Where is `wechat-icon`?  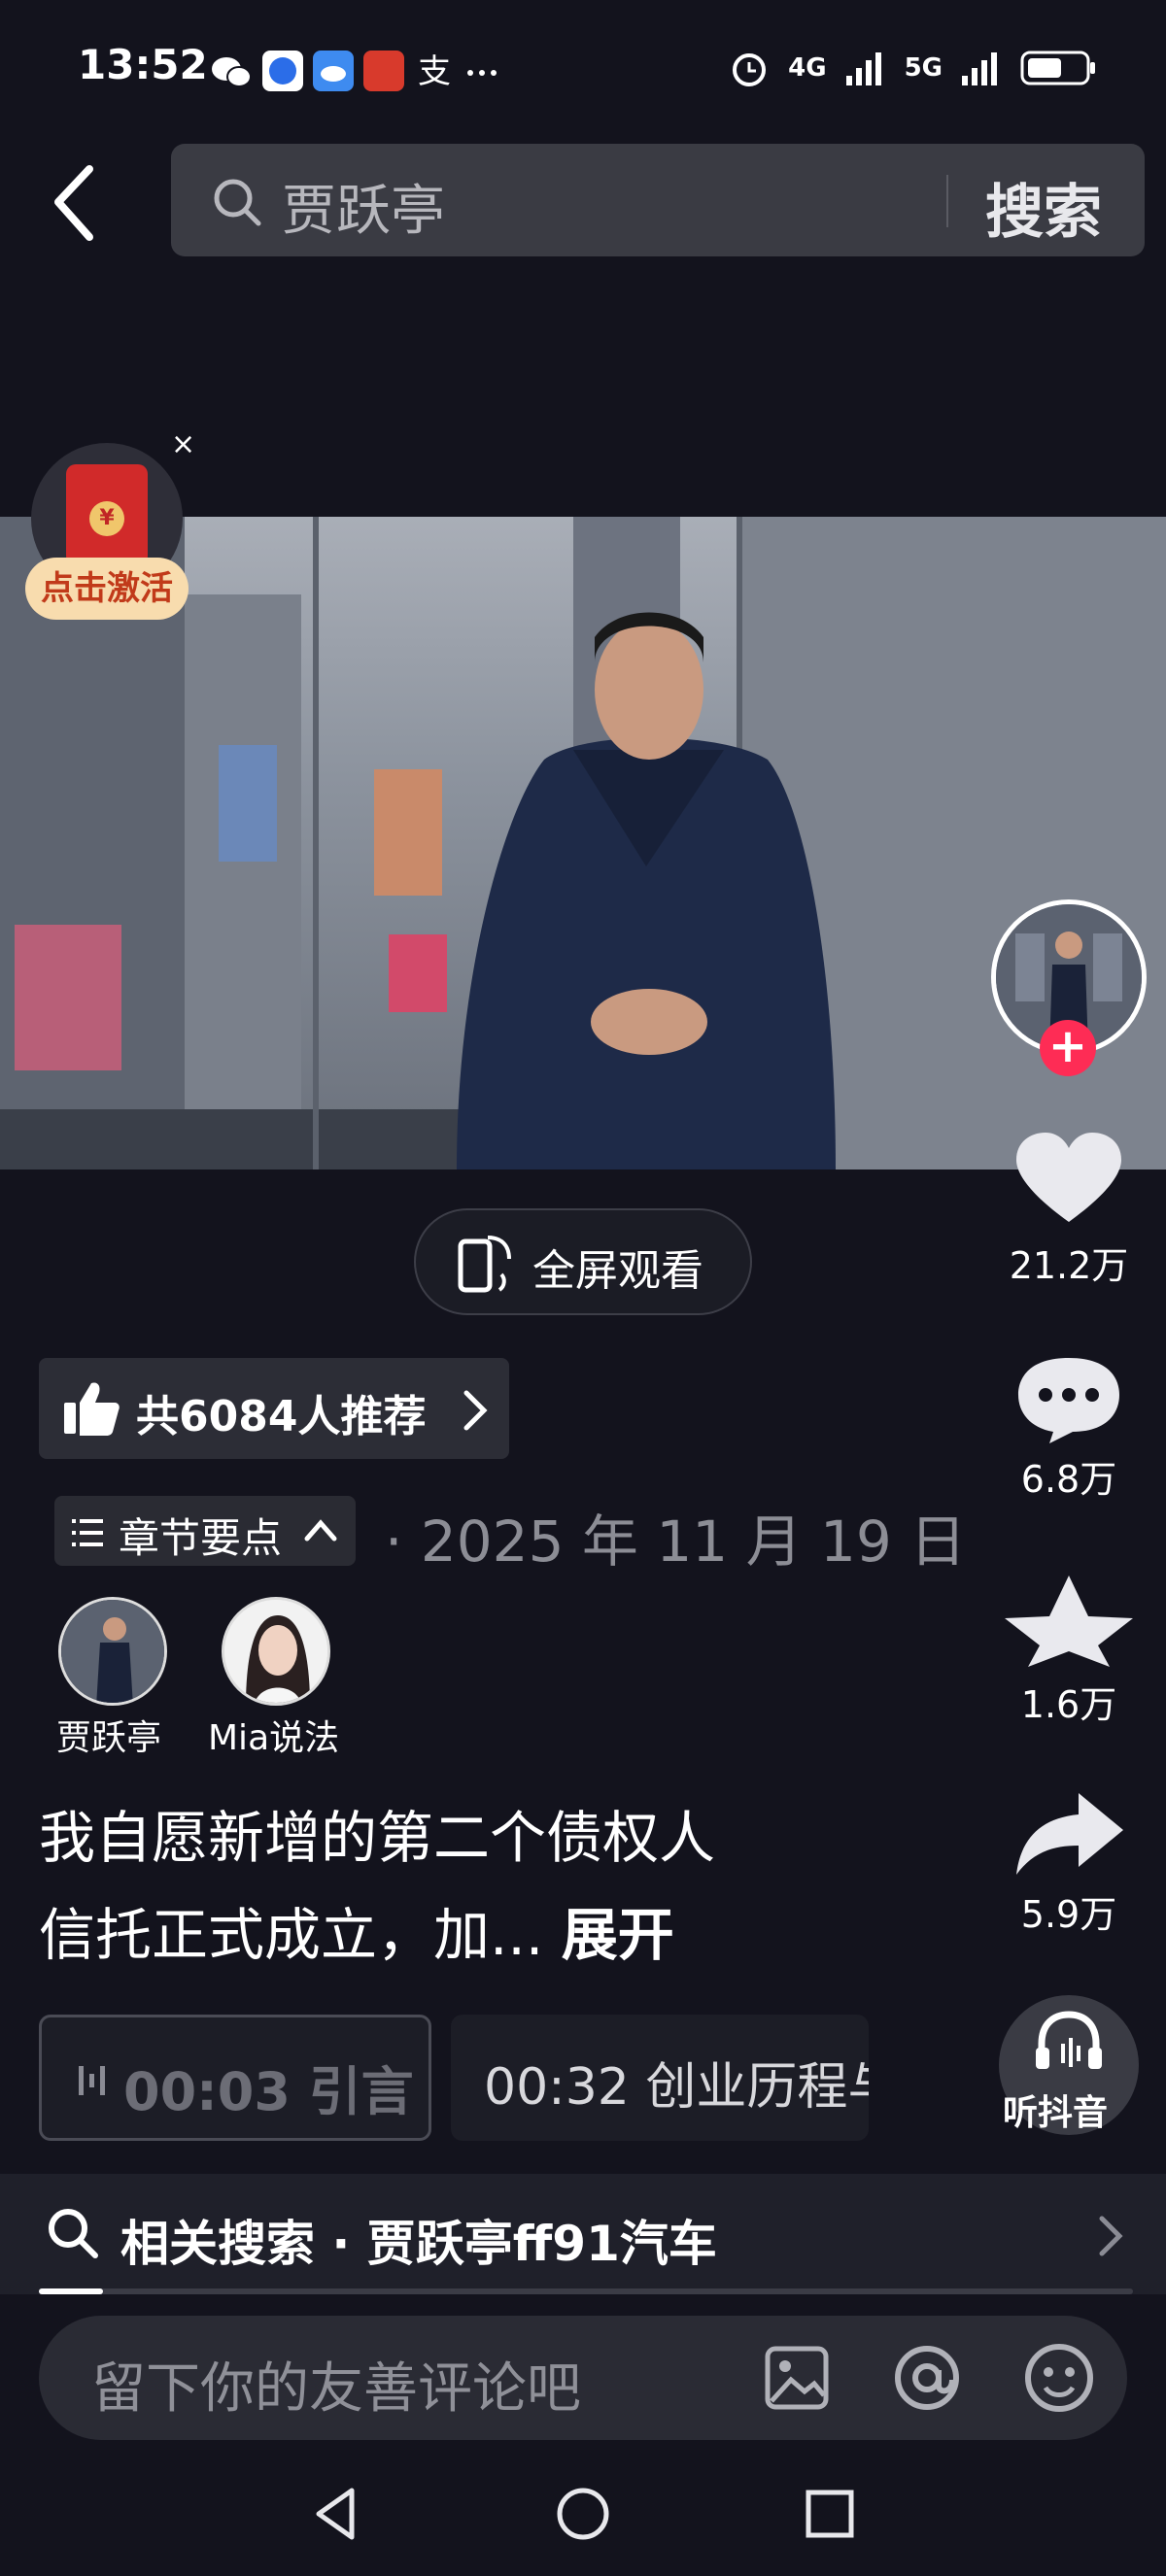
wechat-icon is located at coordinates (232, 72).